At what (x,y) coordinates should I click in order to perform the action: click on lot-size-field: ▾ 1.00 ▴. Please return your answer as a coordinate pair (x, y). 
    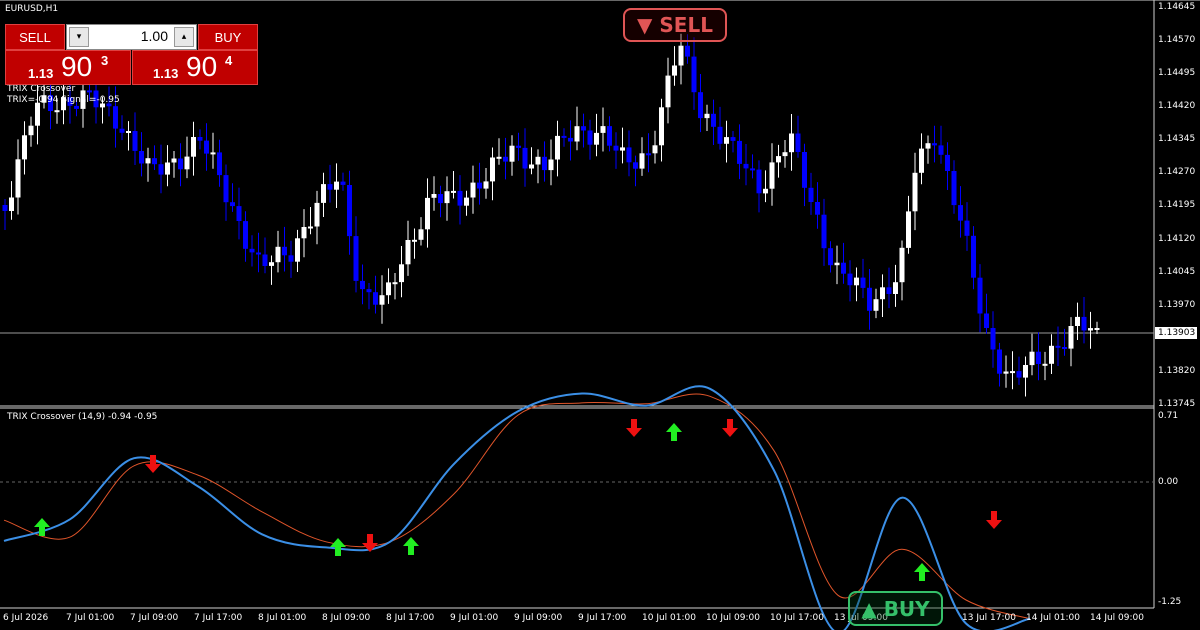
    Looking at the image, I should click on (131, 37).